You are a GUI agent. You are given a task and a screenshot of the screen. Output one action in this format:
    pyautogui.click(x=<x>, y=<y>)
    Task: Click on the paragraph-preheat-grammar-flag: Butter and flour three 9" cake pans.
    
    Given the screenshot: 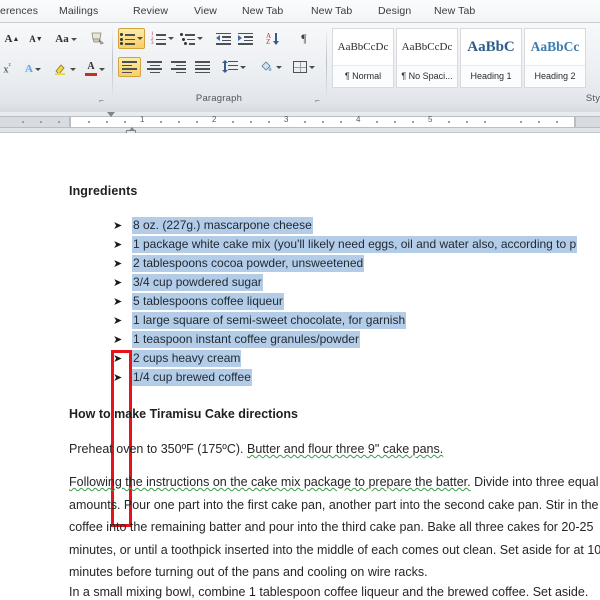 What is the action you would take?
    pyautogui.click(x=345, y=449)
    